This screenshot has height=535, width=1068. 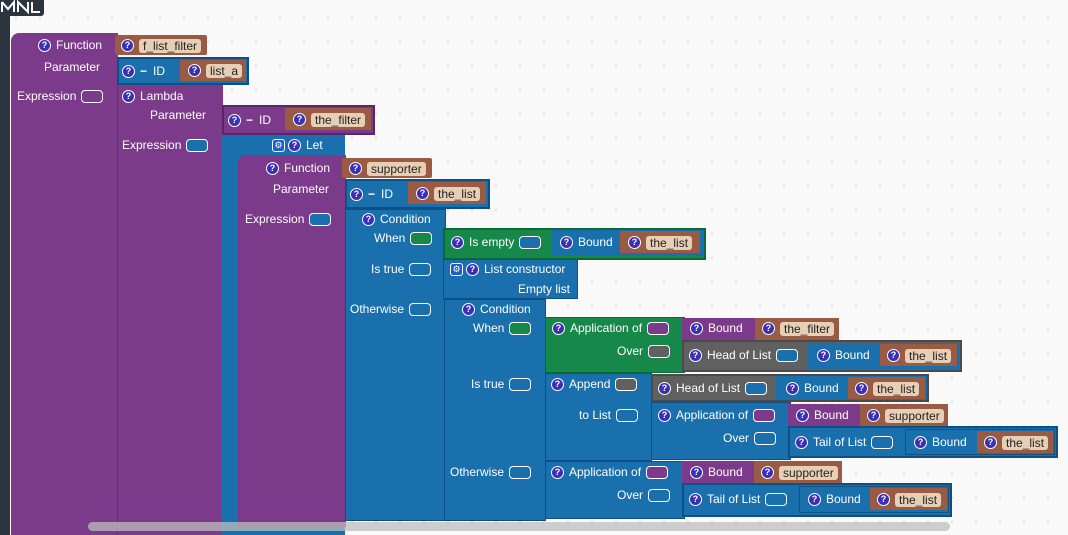 I want to click on to-list-socket, so click(x=627, y=416).